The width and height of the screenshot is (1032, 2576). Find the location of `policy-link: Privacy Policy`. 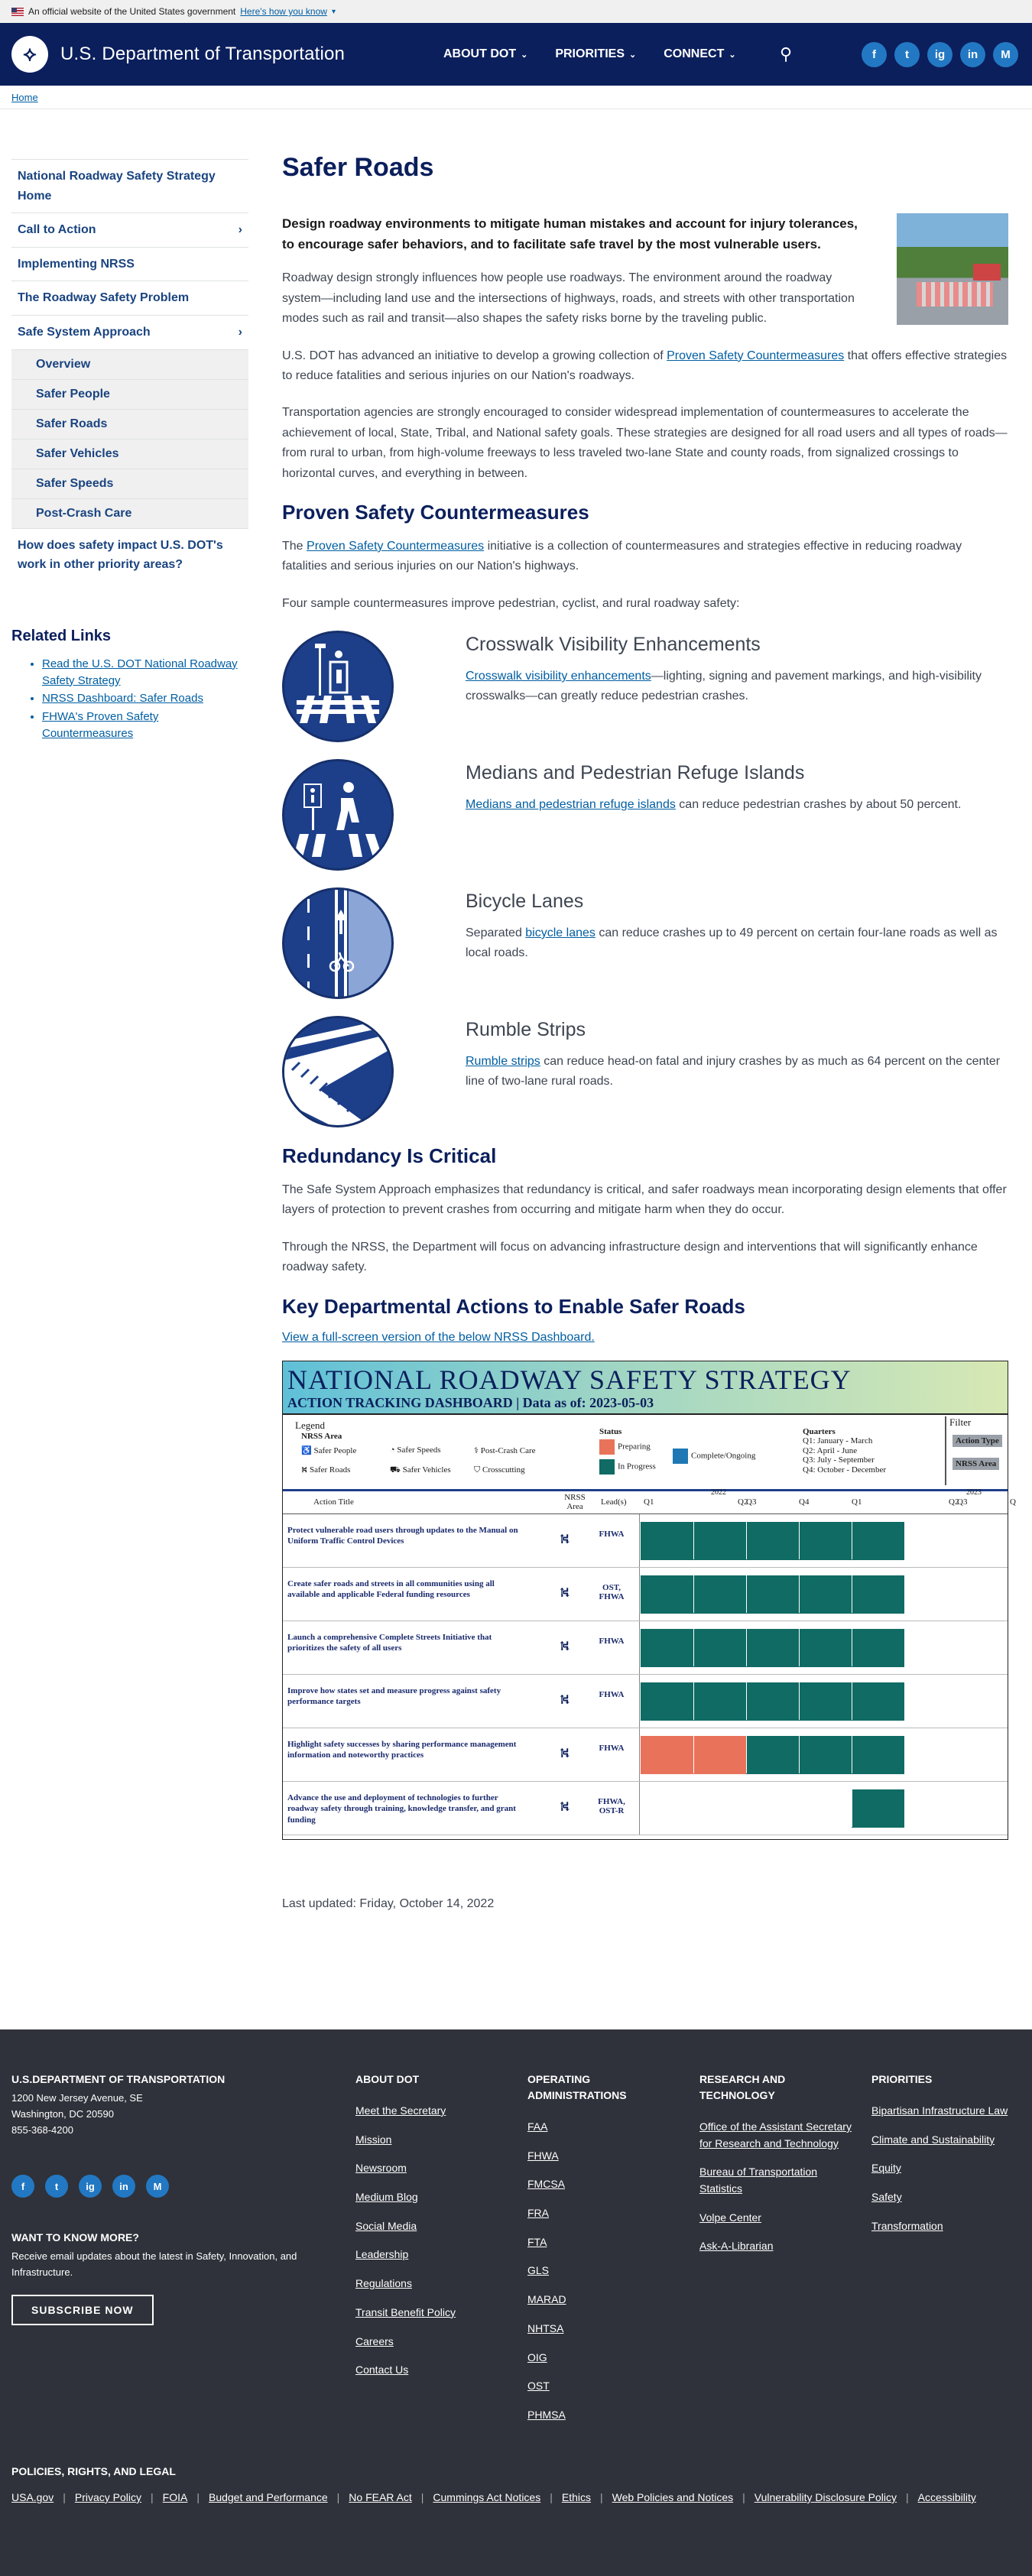

policy-link: Privacy Policy is located at coordinates (108, 2497).